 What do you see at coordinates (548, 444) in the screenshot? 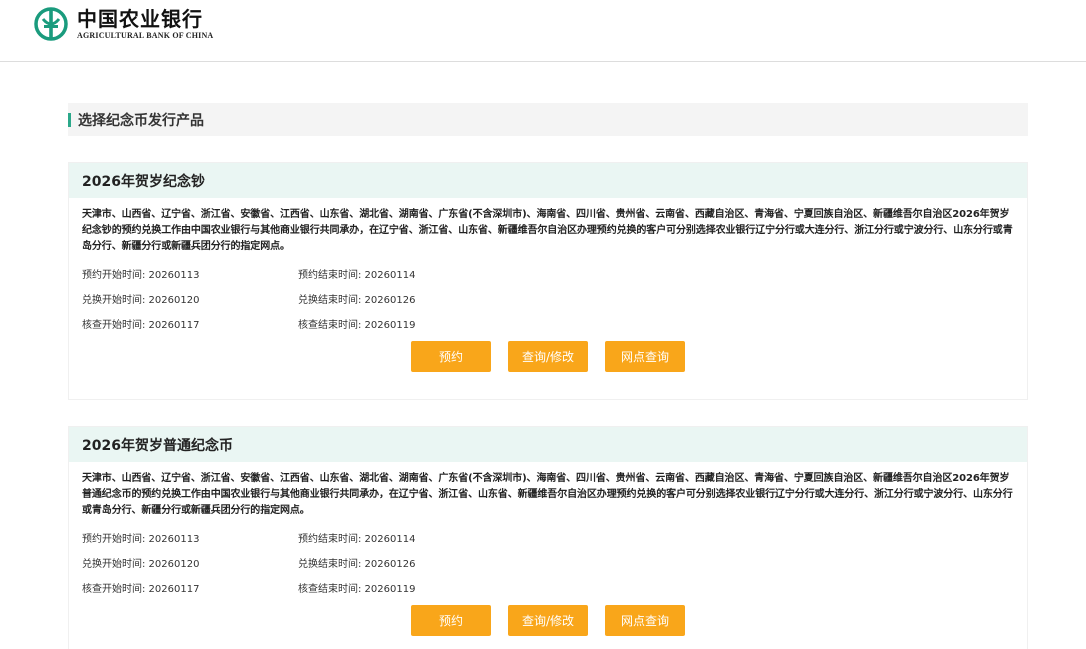
I see `product-card-header: 2026年贺岁普通纪念币` at bounding box center [548, 444].